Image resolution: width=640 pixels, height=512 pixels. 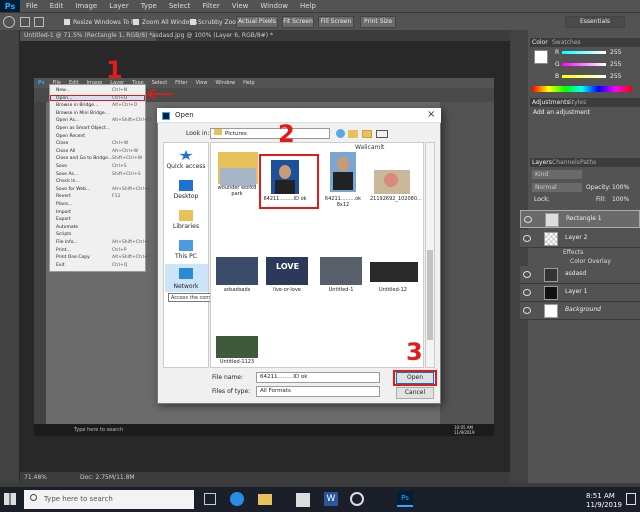 I want to click on clock-date: 11/9/2019, so click(x=604, y=505).